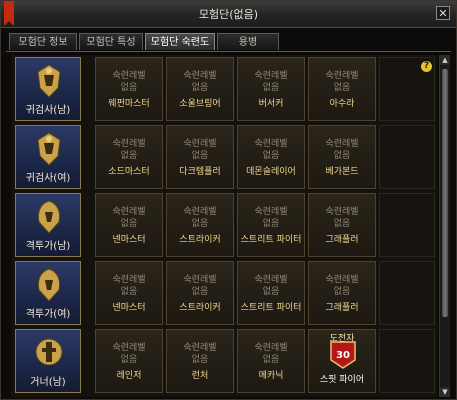  Describe the element at coordinates (426, 66) in the screenshot. I see `help-icon: ?` at that location.